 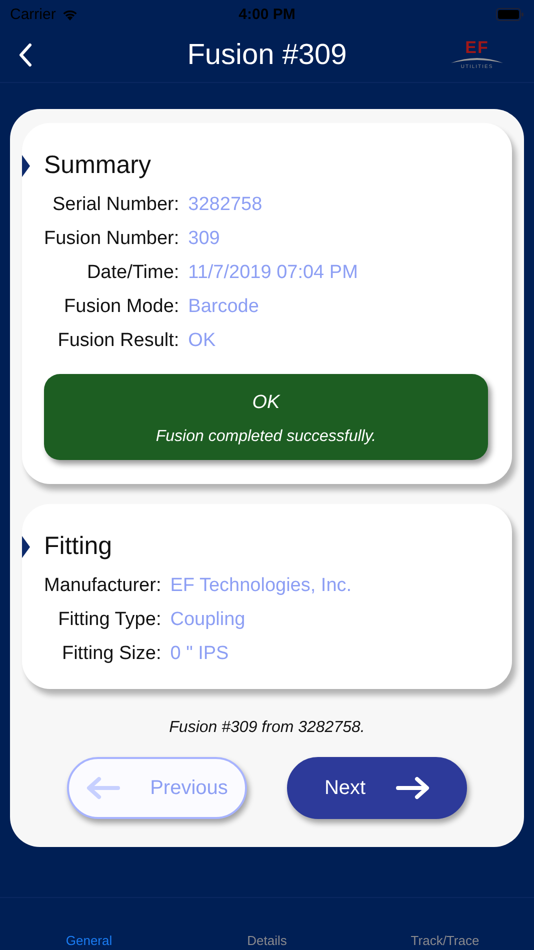 I want to click on field-label: Fusion Mode:, so click(x=121, y=307).